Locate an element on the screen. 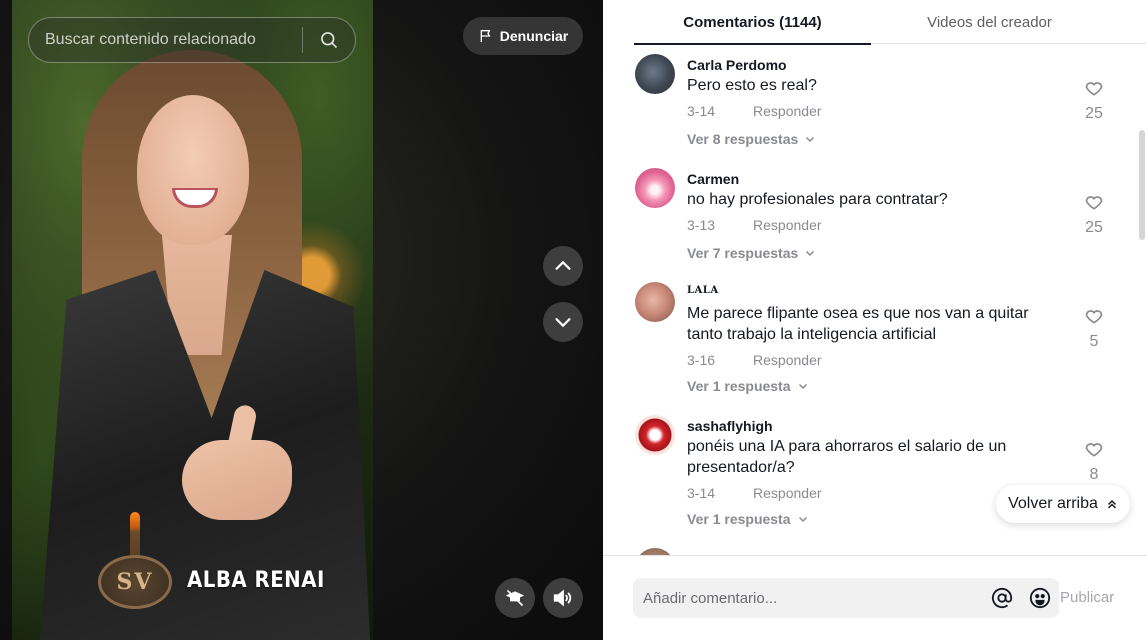  emoji-icon is located at coordinates (1040, 598).